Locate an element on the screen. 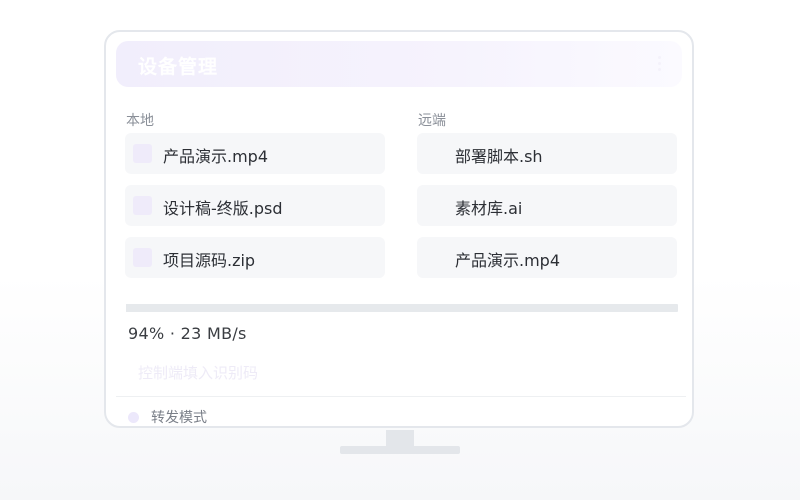 This screenshot has height=500, width=800. more-menu-icon is located at coordinates (659, 64).